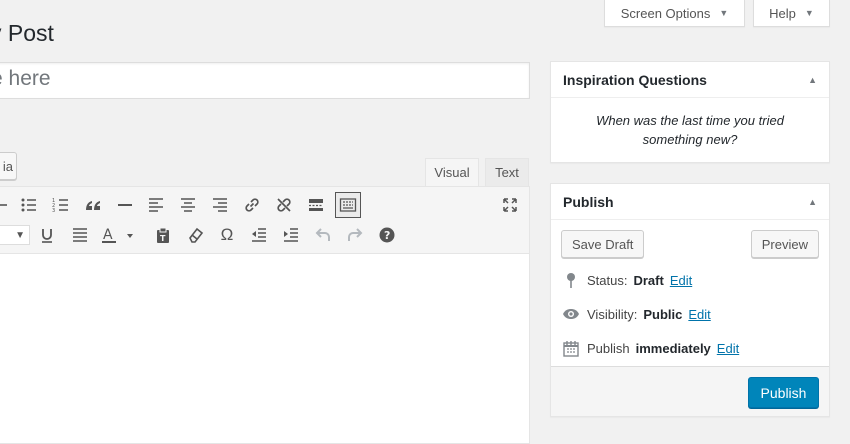 Image resolution: width=850 pixels, height=444 pixels. What do you see at coordinates (673, 348) in the screenshot?
I see `schedule-value: immediately` at bounding box center [673, 348].